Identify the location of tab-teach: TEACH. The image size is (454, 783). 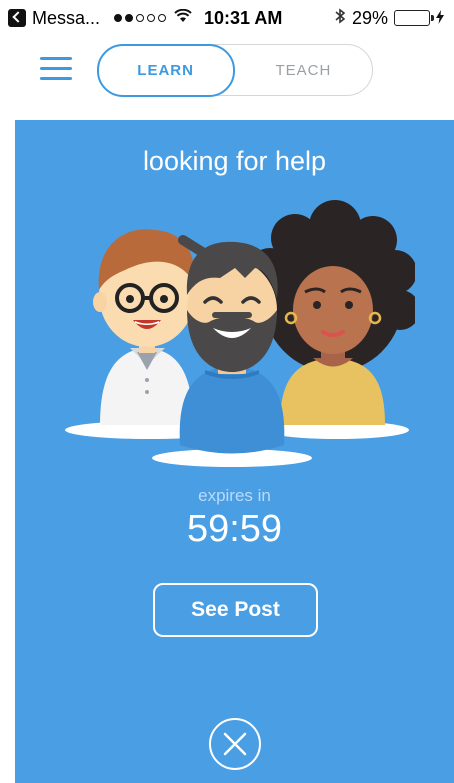
(303, 70).